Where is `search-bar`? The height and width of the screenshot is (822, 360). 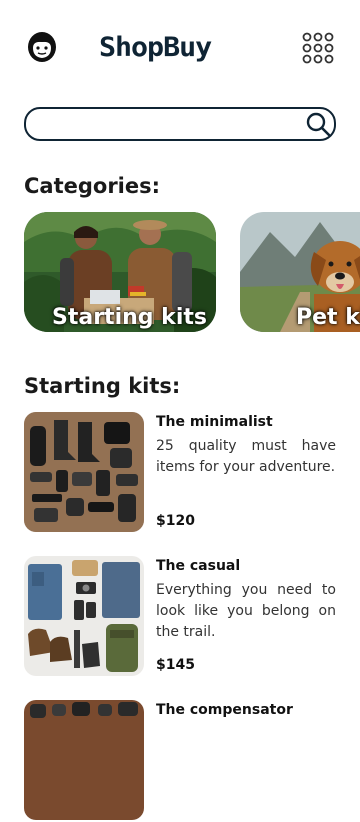 search-bar is located at coordinates (180, 124).